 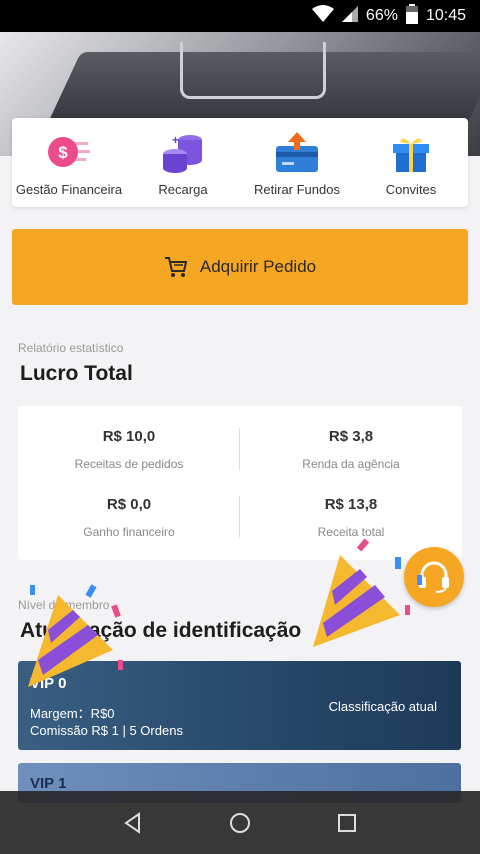 I want to click on gift-icon, so click(x=411, y=155).